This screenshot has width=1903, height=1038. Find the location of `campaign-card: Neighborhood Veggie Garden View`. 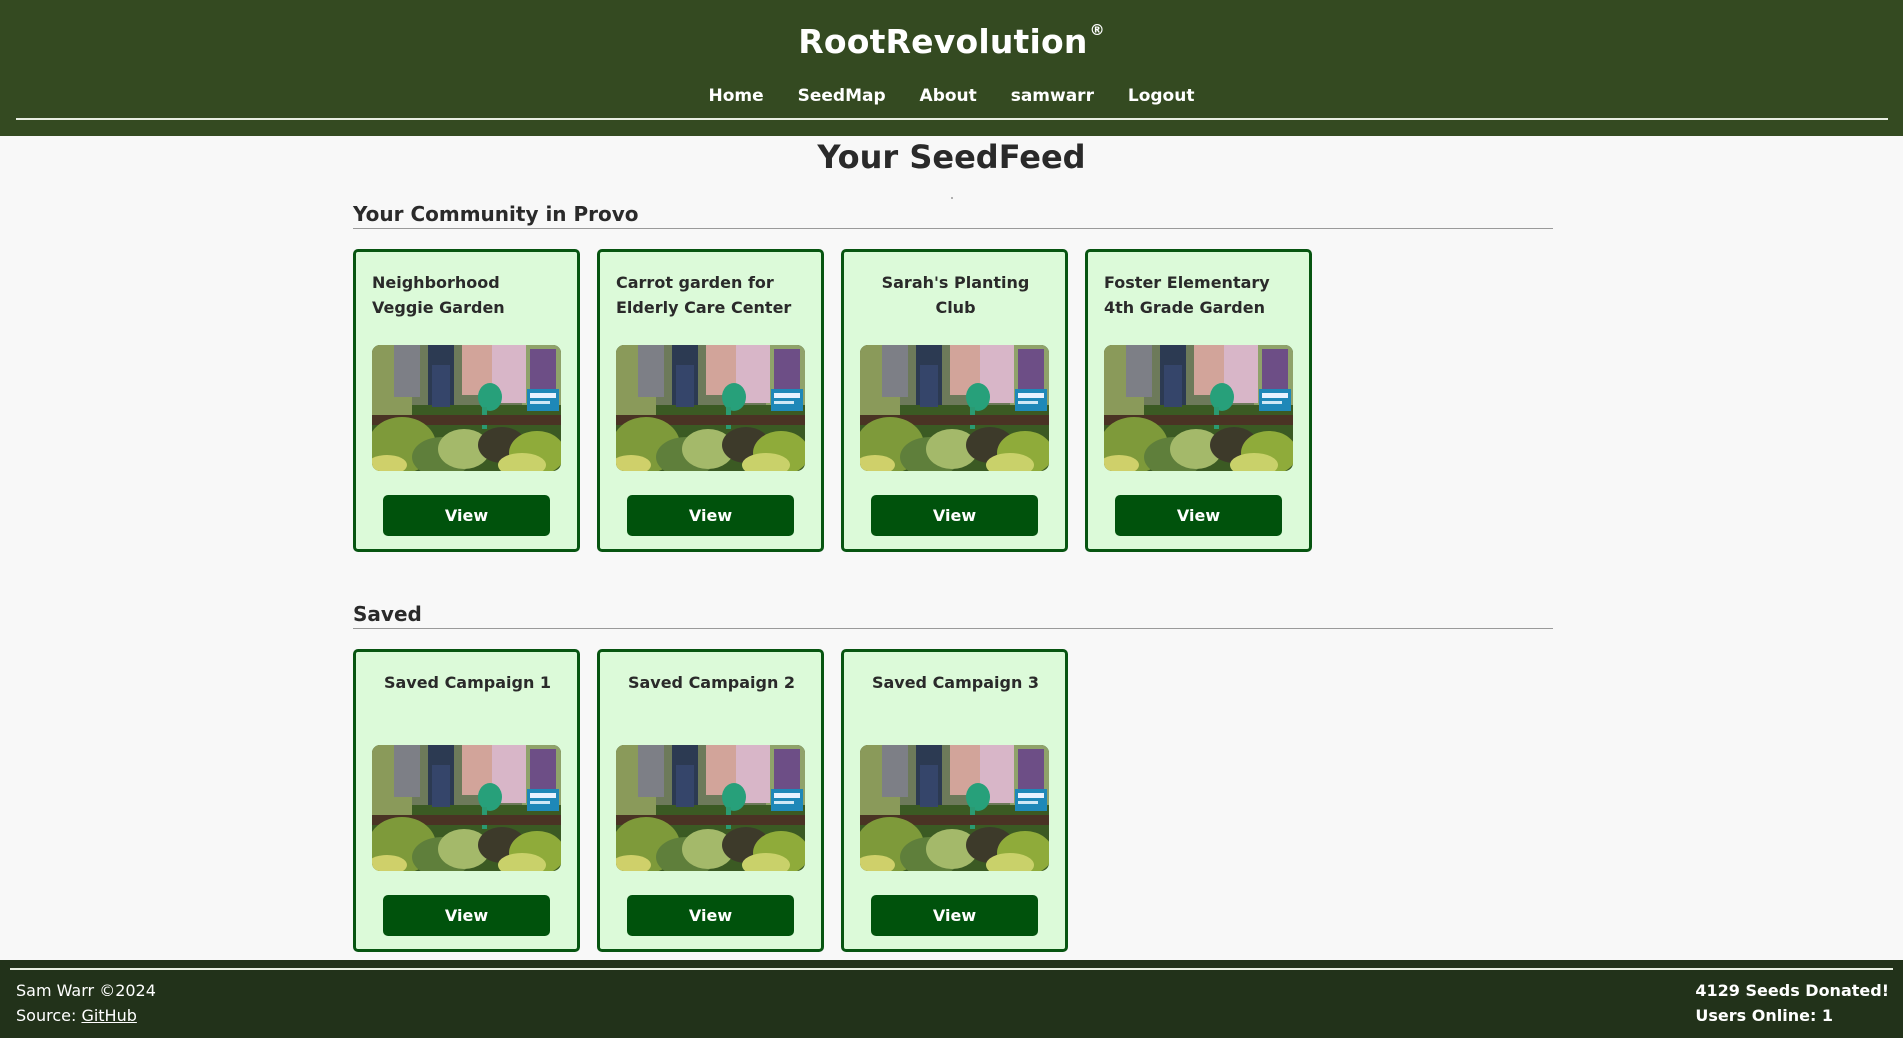

campaign-card: Neighborhood Veggie Garden View is located at coordinates (466, 400).